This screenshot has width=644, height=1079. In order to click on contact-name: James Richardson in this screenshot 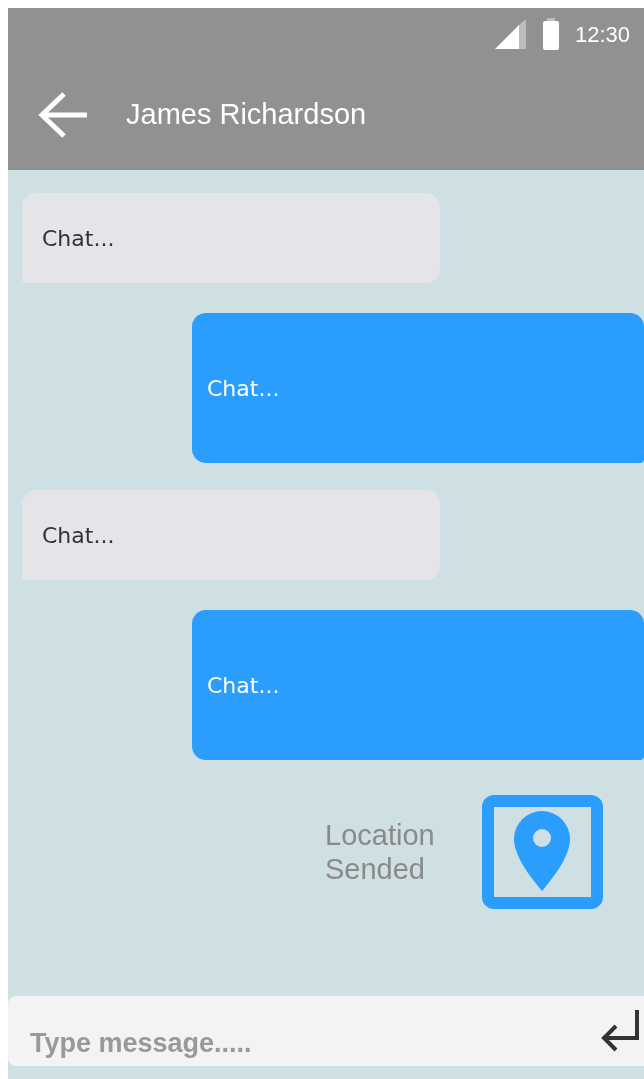, I will do `click(246, 115)`.